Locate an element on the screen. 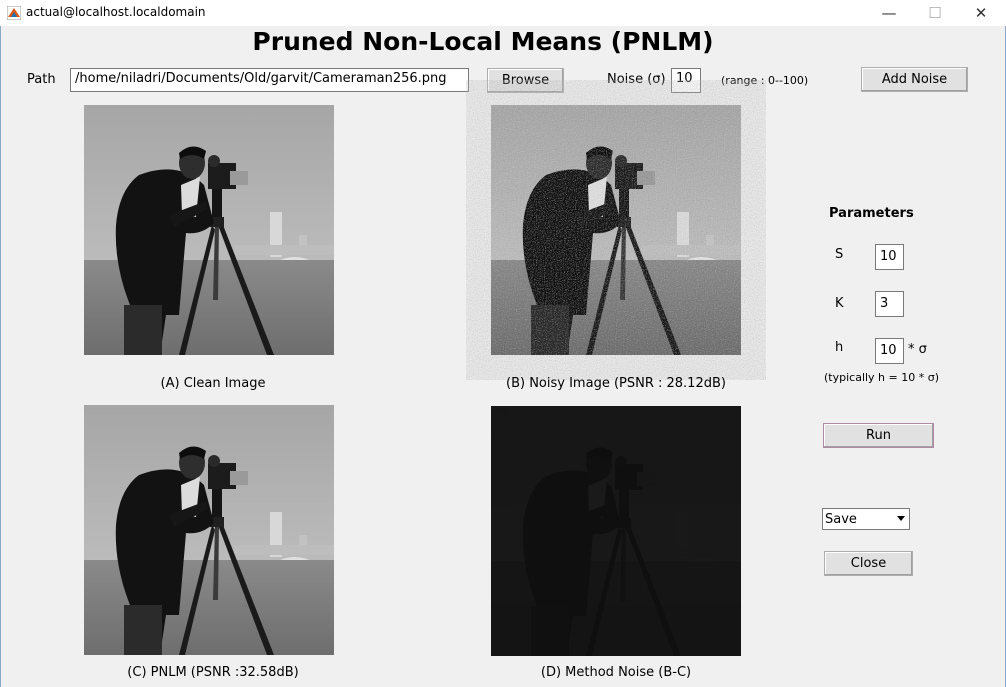 Image resolution: width=1006 pixels, height=687 pixels. close-button: Close is located at coordinates (868, 563).